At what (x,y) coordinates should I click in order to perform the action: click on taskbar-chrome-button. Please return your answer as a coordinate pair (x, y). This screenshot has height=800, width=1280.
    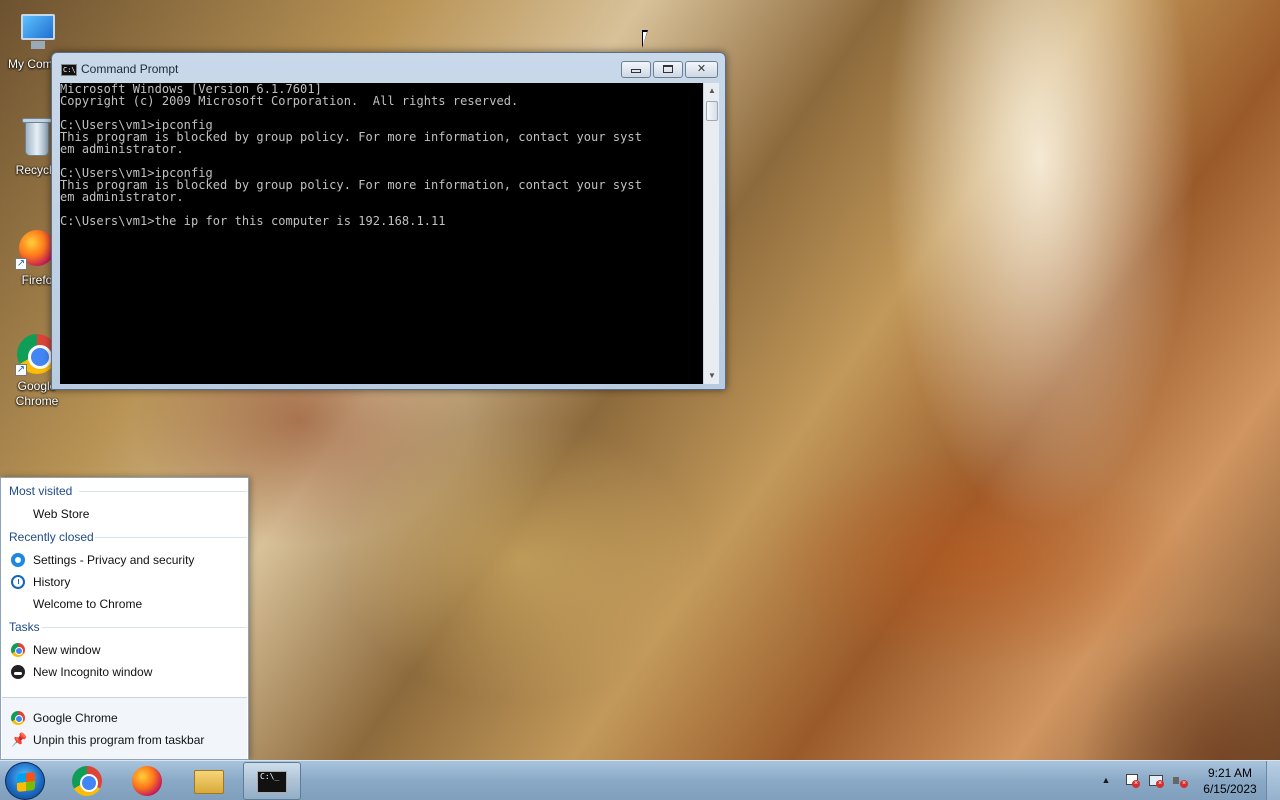
    Looking at the image, I should click on (88, 781).